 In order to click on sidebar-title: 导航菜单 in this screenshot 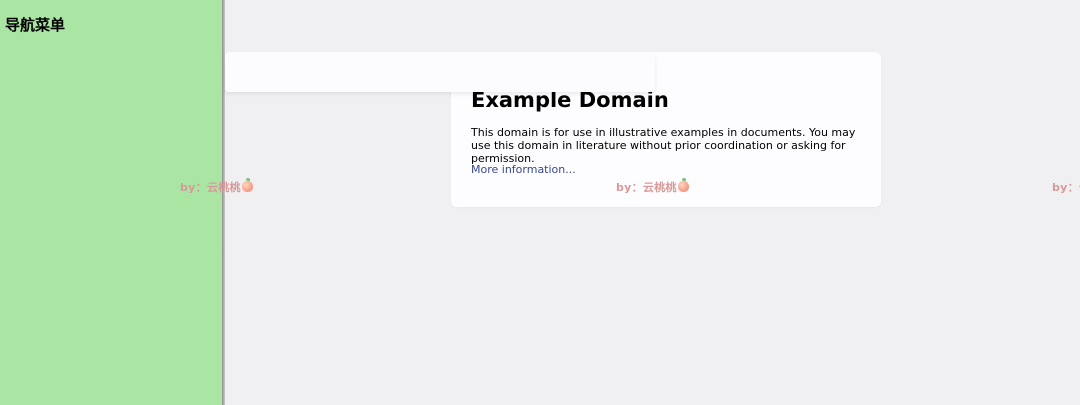, I will do `click(35, 25)`.